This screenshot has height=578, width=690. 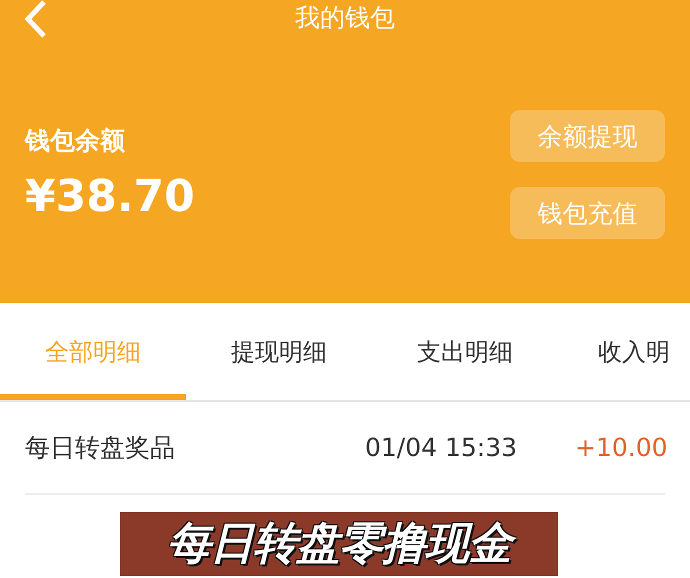 What do you see at coordinates (620, 447) in the screenshot?
I see `record-amount: +10.00` at bounding box center [620, 447].